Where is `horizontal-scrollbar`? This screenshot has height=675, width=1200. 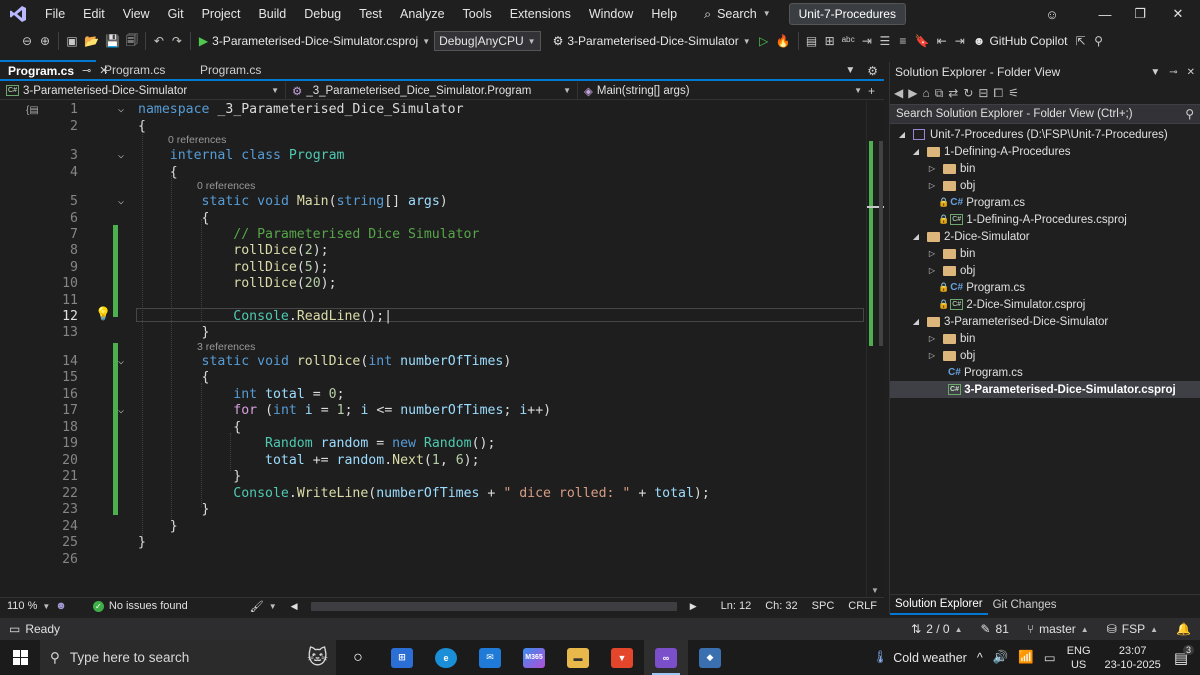 horizontal-scrollbar is located at coordinates (493, 606).